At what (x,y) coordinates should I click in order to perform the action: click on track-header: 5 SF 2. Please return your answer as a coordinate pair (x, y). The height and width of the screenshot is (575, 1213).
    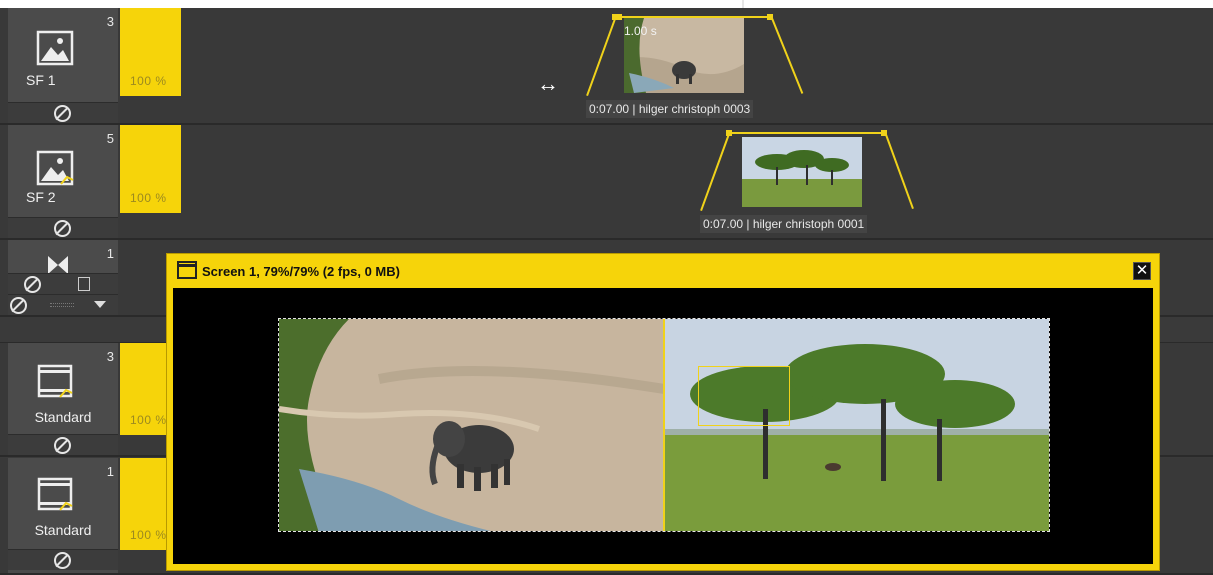
    Looking at the image, I should click on (63, 181).